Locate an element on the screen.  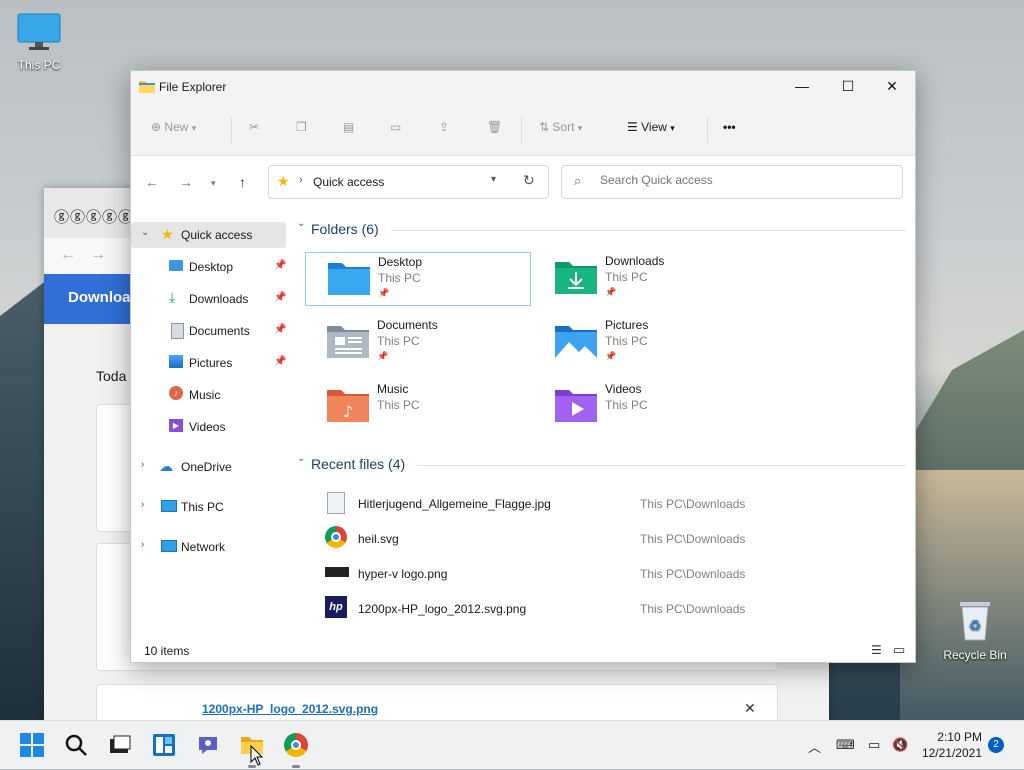
close-button: ✕ is located at coordinates (892, 87).